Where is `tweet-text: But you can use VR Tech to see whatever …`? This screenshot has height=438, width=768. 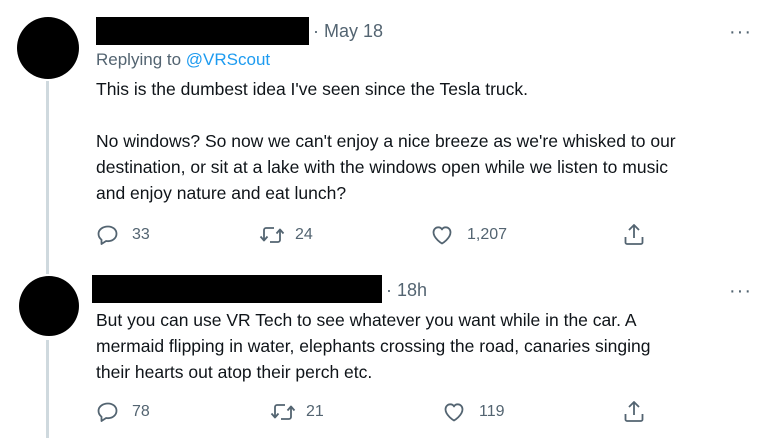
tweet-text: But you can use VR Tech to see whatever … is located at coordinates (373, 346).